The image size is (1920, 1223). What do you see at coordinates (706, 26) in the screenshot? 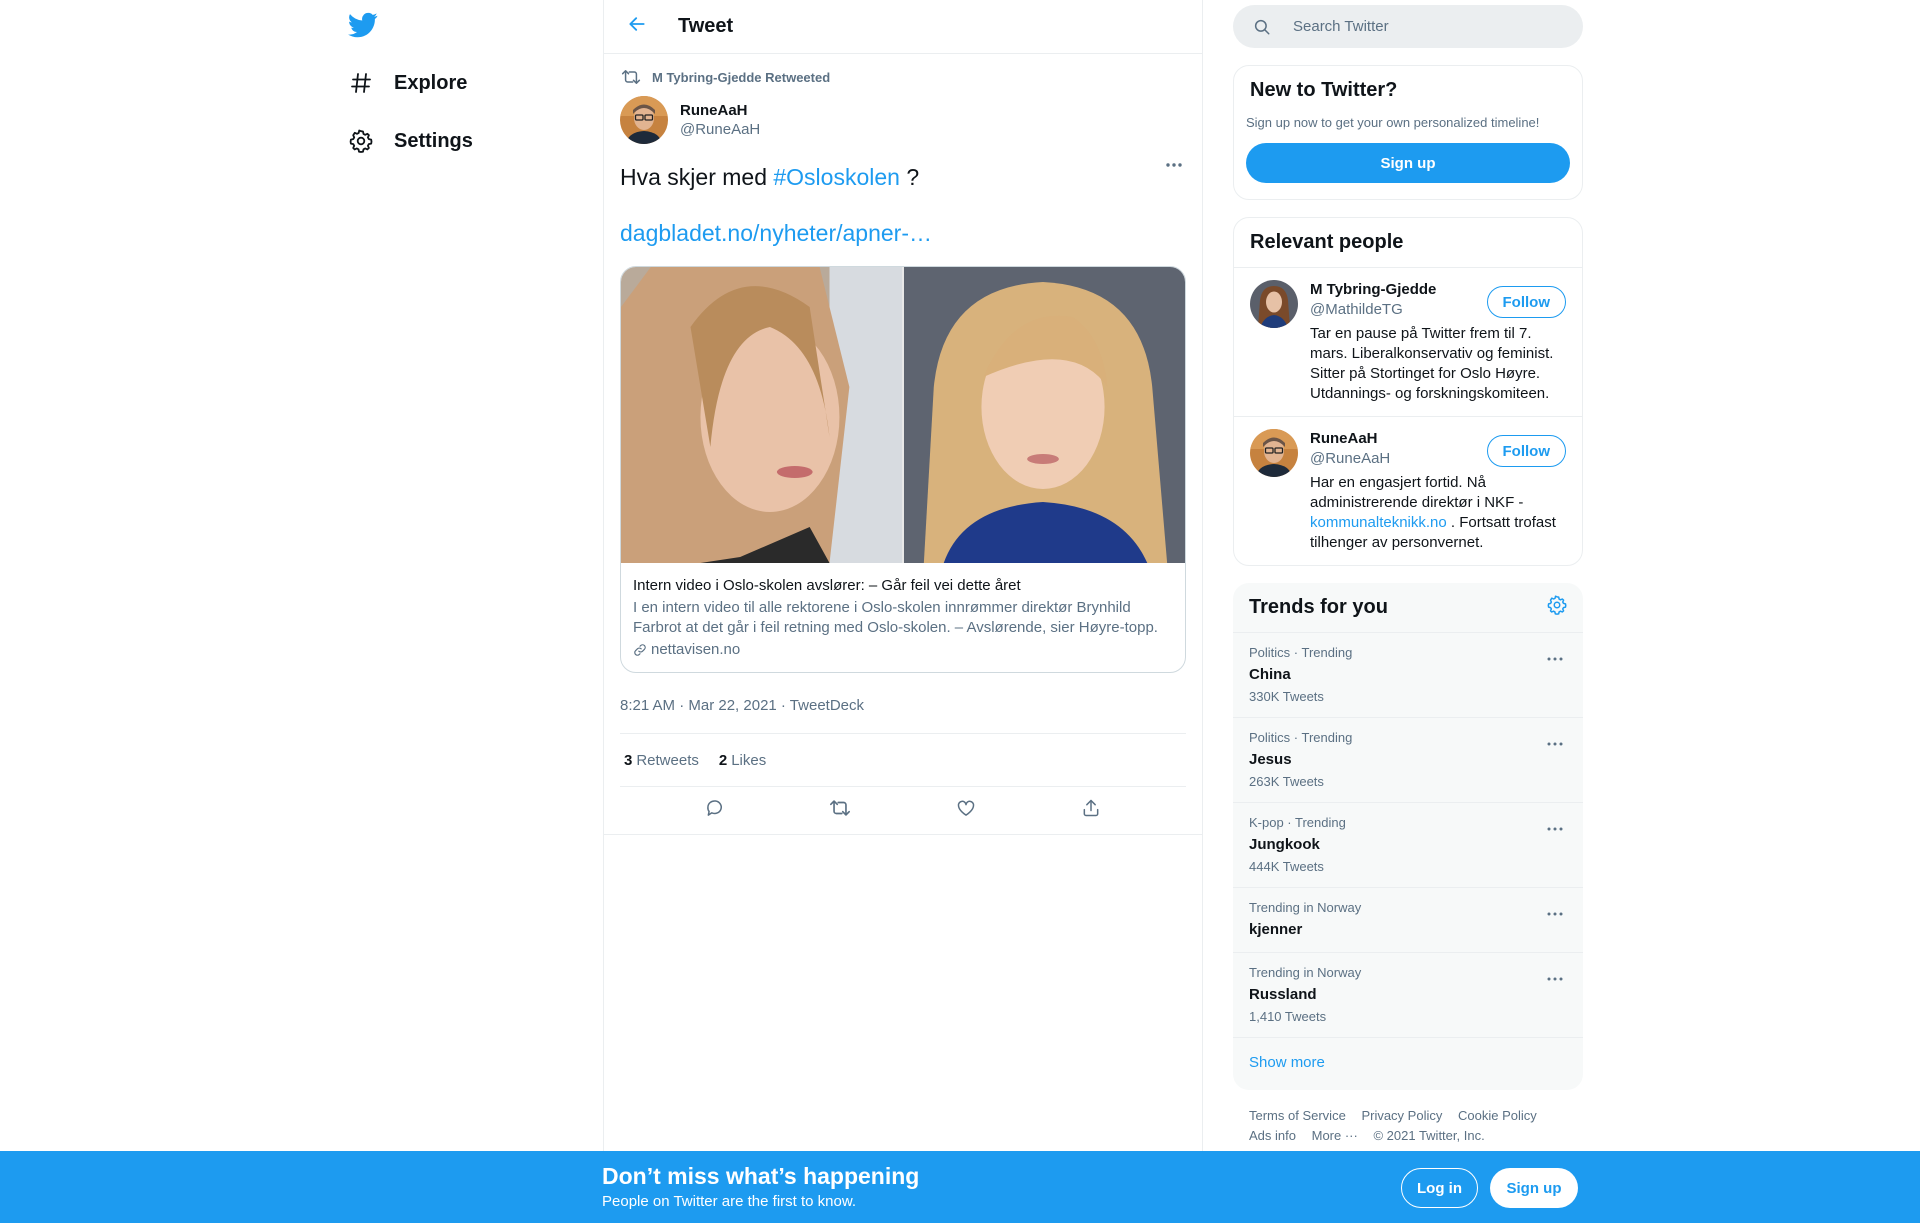
I see `page-title: Tweet` at bounding box center [706, 26].